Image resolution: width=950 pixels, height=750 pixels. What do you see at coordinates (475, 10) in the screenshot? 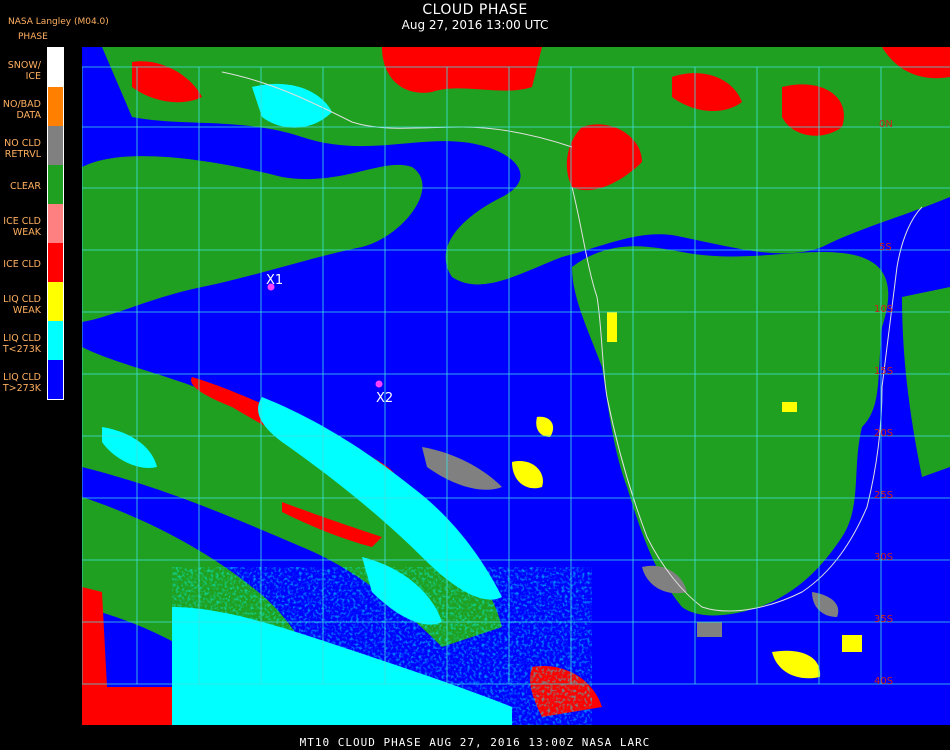
I see `page-title: CLOUD PHASE` at bounding box center [475, 10].